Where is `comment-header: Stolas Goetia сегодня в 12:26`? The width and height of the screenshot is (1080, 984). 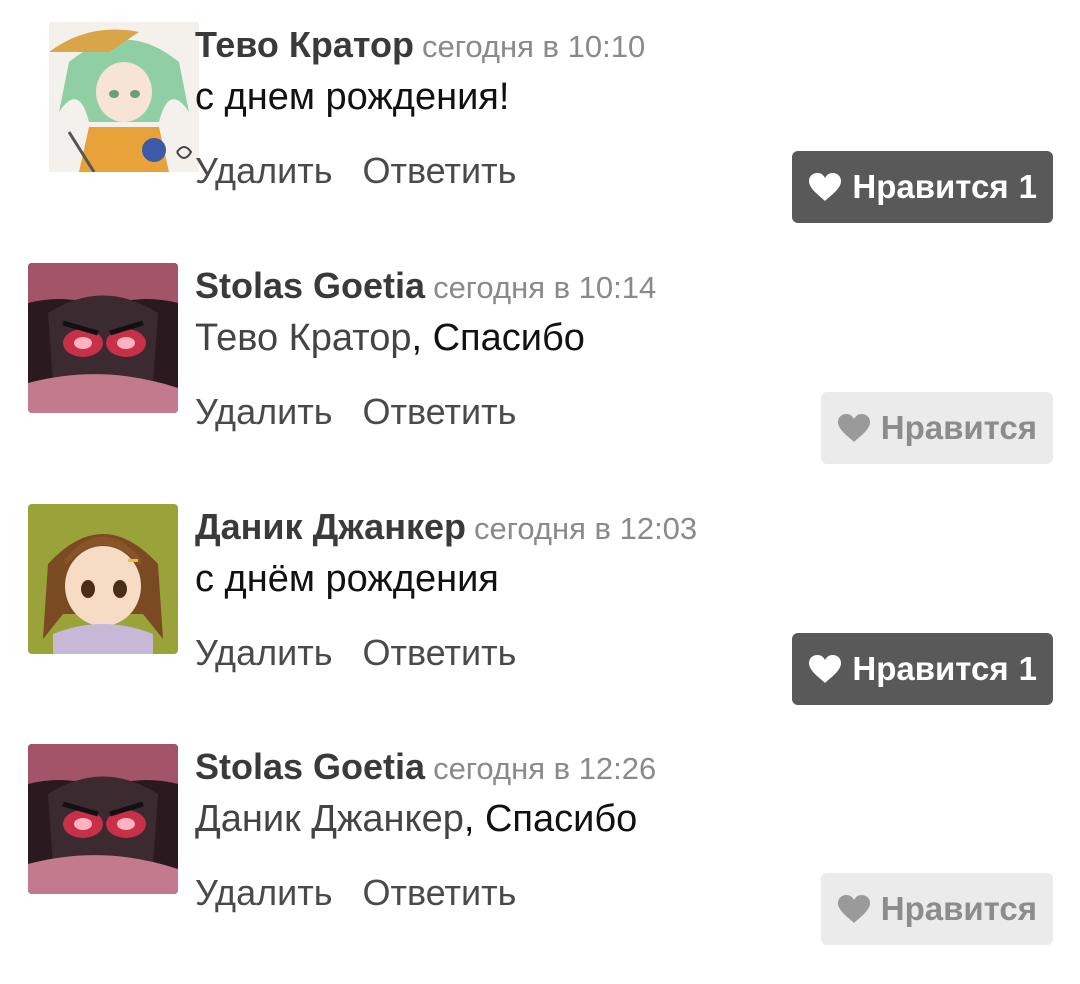 comment-header: Stolas Goetia сегодня в 12:26 is located at coordinates (425, 767).